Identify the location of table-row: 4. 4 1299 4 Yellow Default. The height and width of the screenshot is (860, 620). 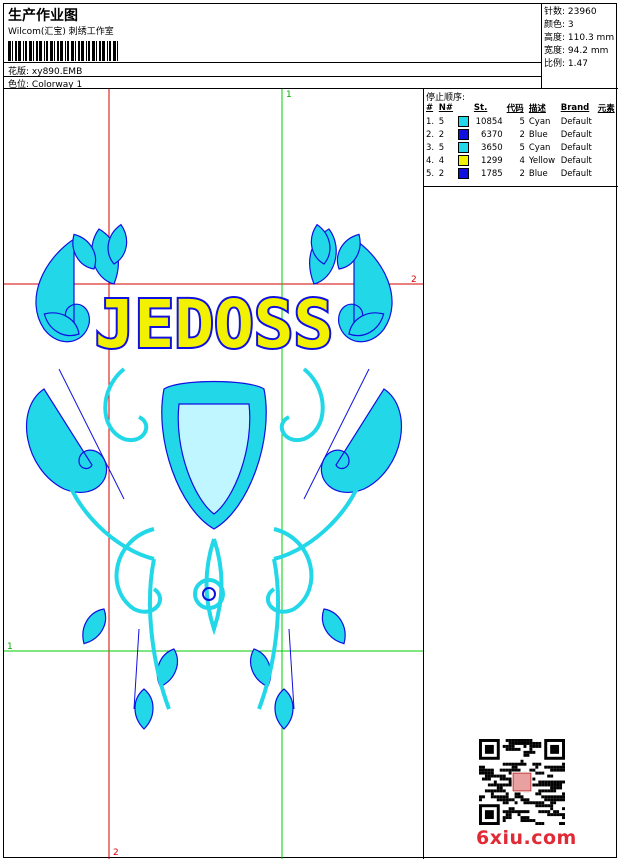
(521, 160).